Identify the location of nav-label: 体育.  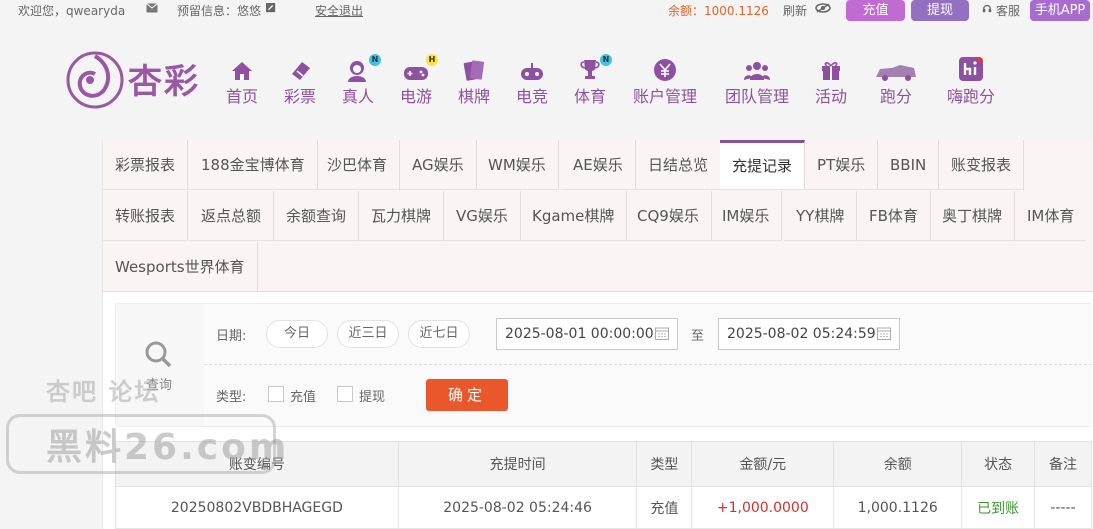
(589, 96).